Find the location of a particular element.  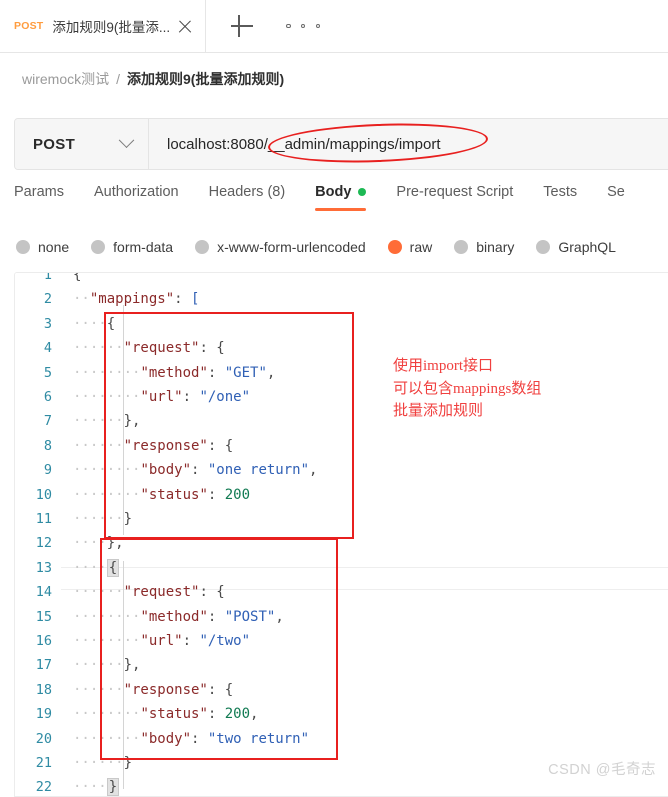

code-line: ····}, is located at coordinates (98, 543).